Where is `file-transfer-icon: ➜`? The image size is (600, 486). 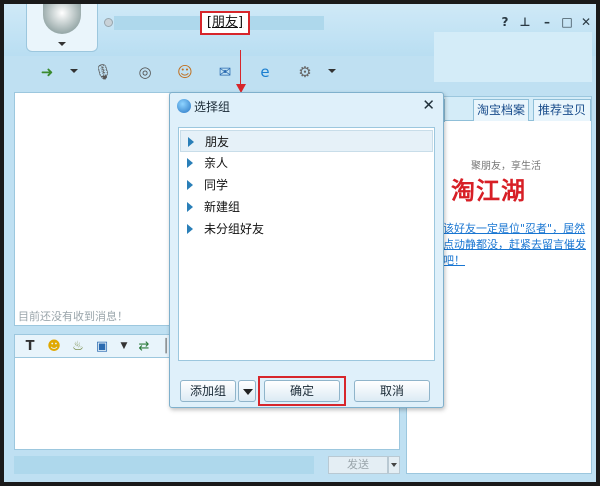
file-transfer-icon: ➜ is located at coordinates (47, 72).